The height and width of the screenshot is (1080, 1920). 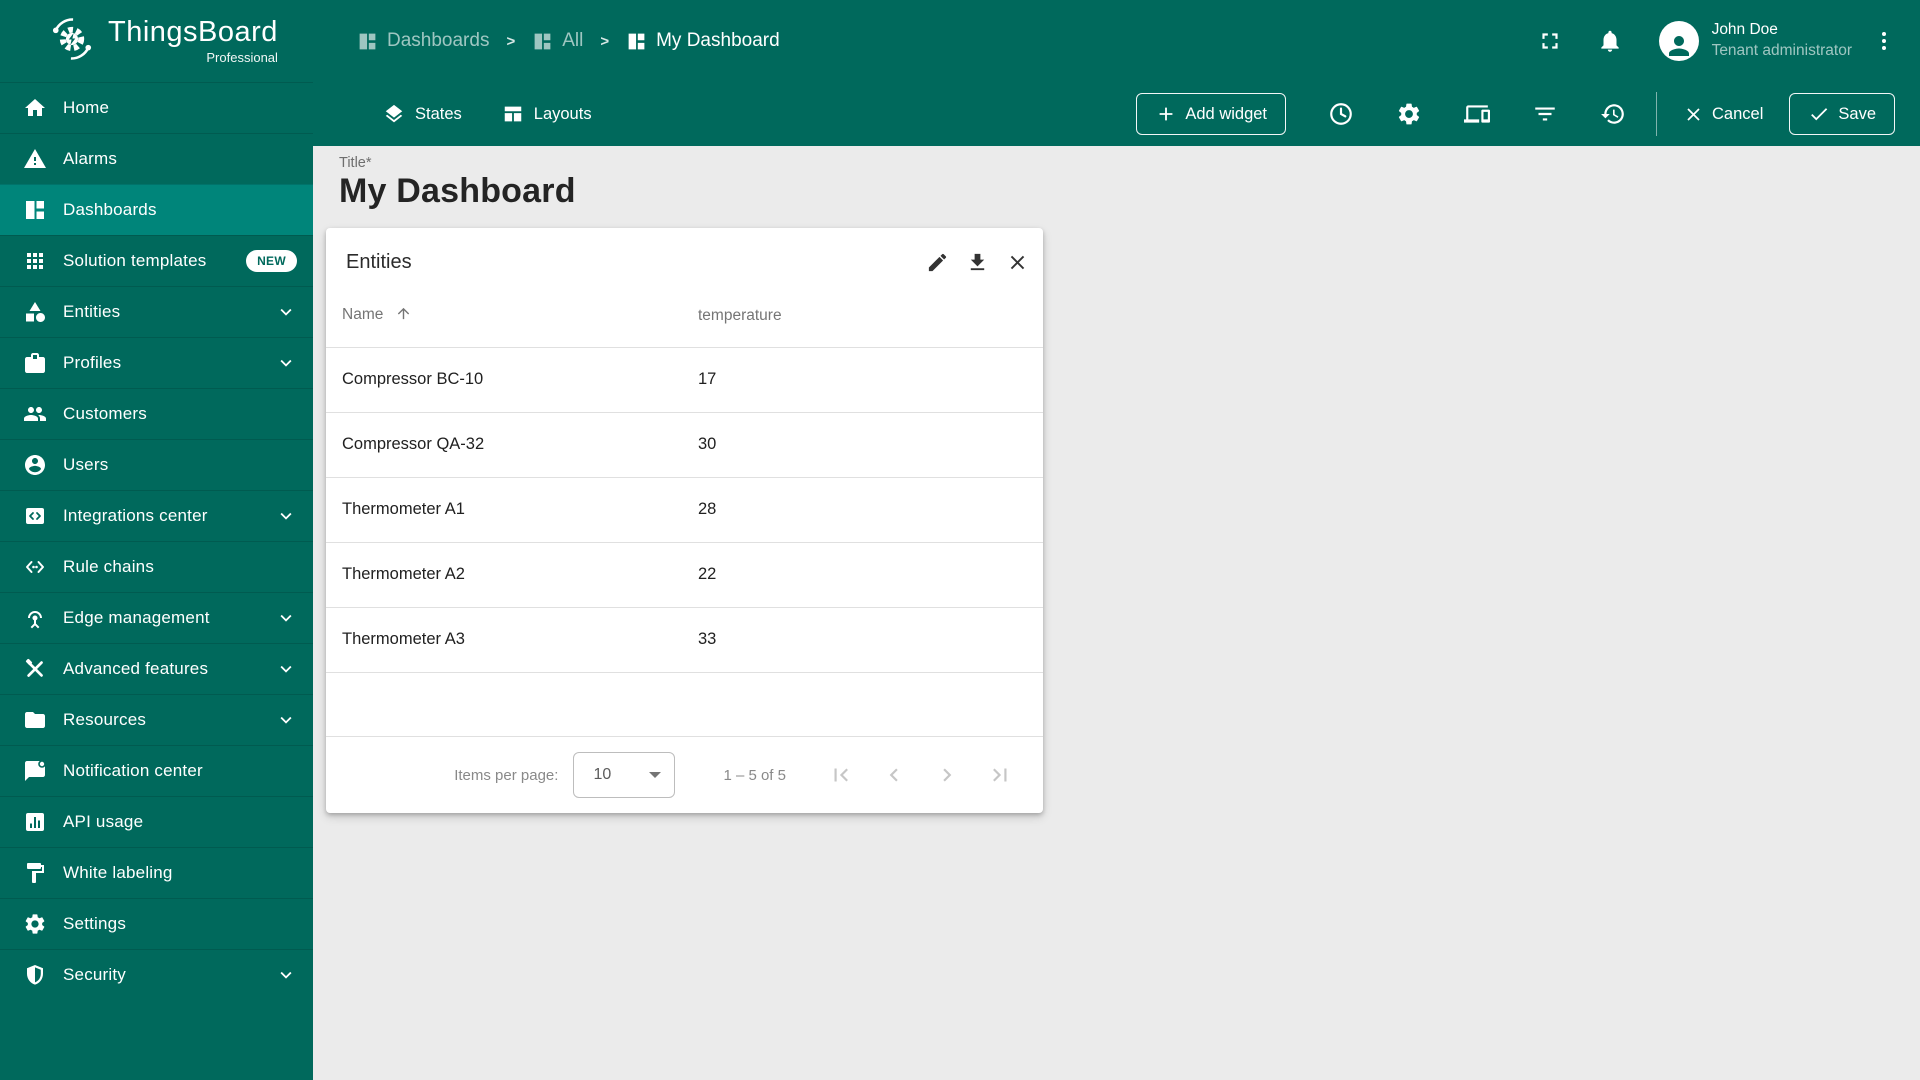 I want to click on last-page-icon, so click(x=1000, y=775).